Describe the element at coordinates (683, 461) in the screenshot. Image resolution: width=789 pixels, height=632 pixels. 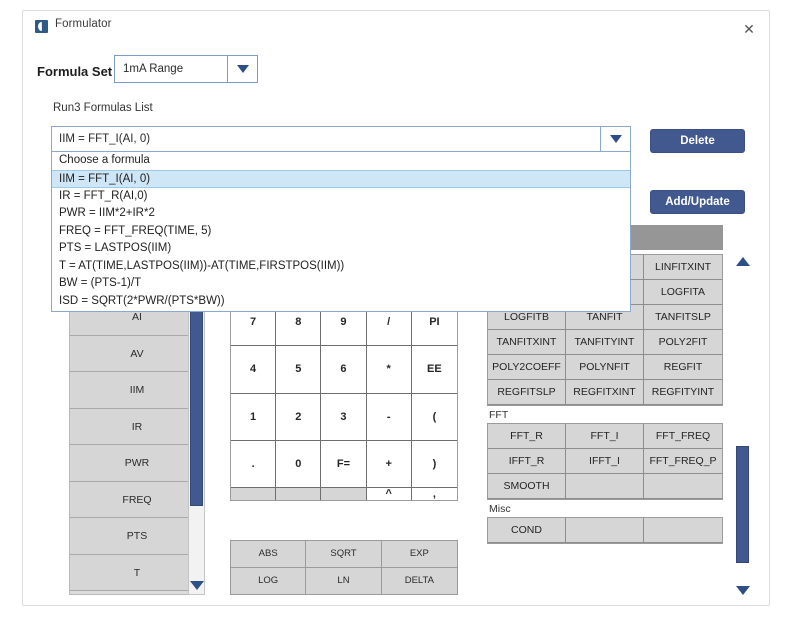
I see `function-cell: FFT_FREQ_P` at that location.